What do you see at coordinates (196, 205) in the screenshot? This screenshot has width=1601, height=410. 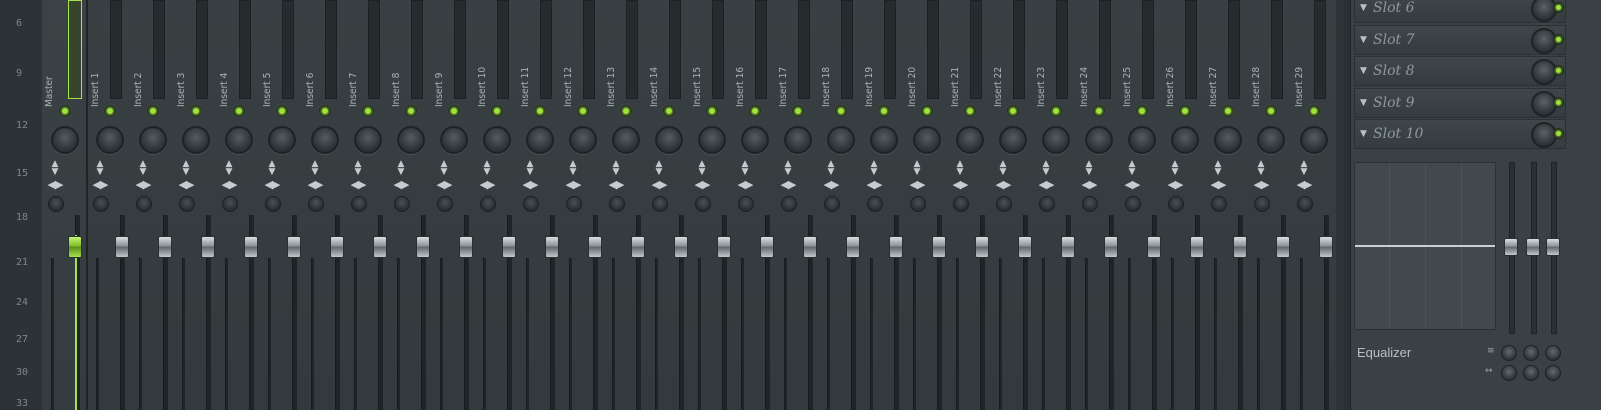 I see `mixer-track: Insert 3 ▲ ▼ ◀▶` at bounding box center [196, 205].